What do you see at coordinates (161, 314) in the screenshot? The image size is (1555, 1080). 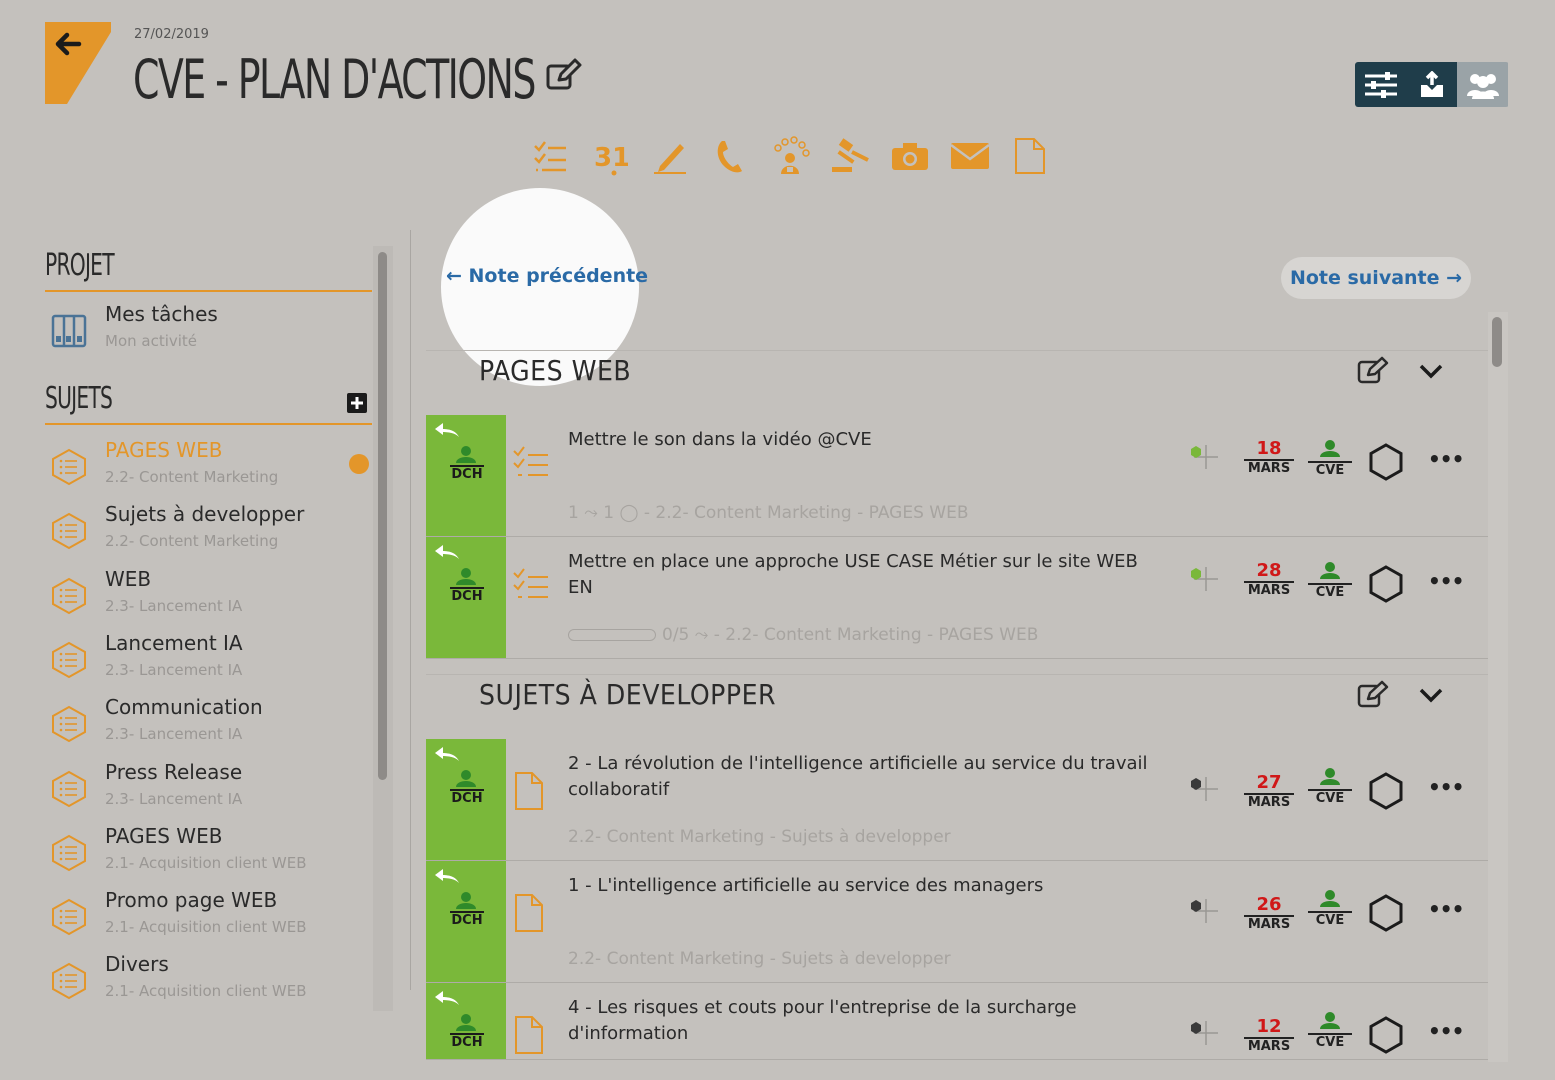 I see `my-tasks-label: Mes tâches` at bounding box center [161, 314].